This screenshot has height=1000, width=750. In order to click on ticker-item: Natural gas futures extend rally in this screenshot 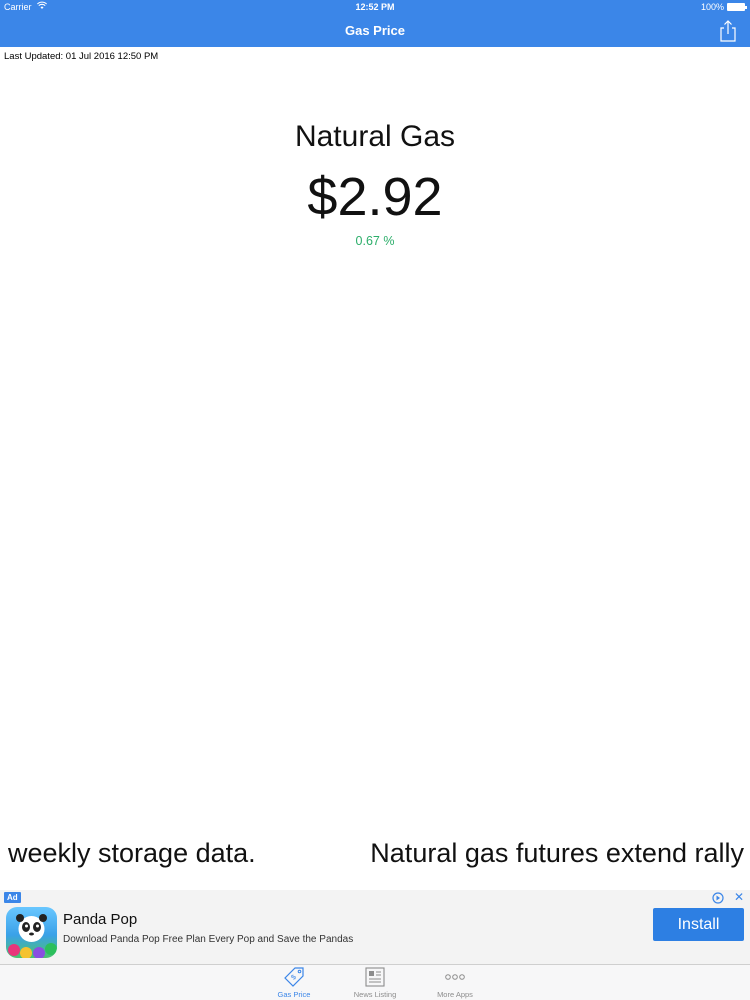, I will do `click(557, 853)`.